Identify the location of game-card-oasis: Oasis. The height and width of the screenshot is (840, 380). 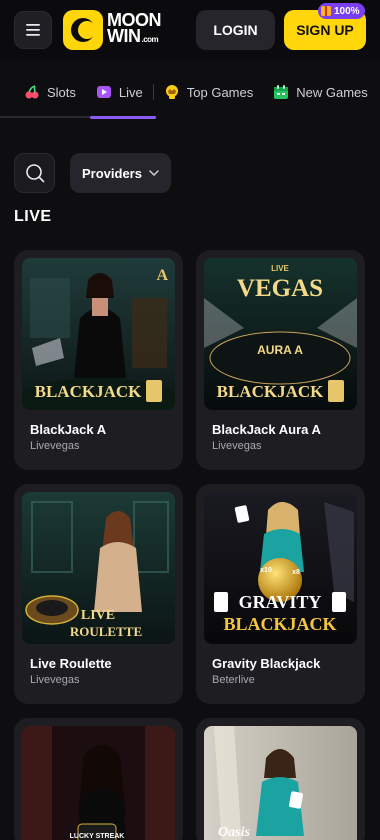
(280, 779).